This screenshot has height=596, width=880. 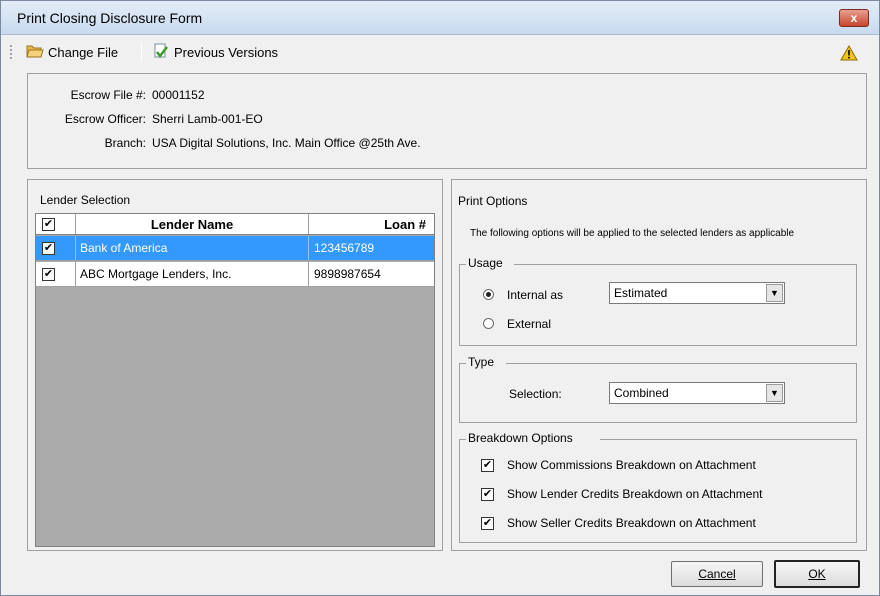 What do you see at coordinates (192, 224) in the screenshot?
I see `column-header-lender-name: Lender Name` at bounding box center [192, 224].